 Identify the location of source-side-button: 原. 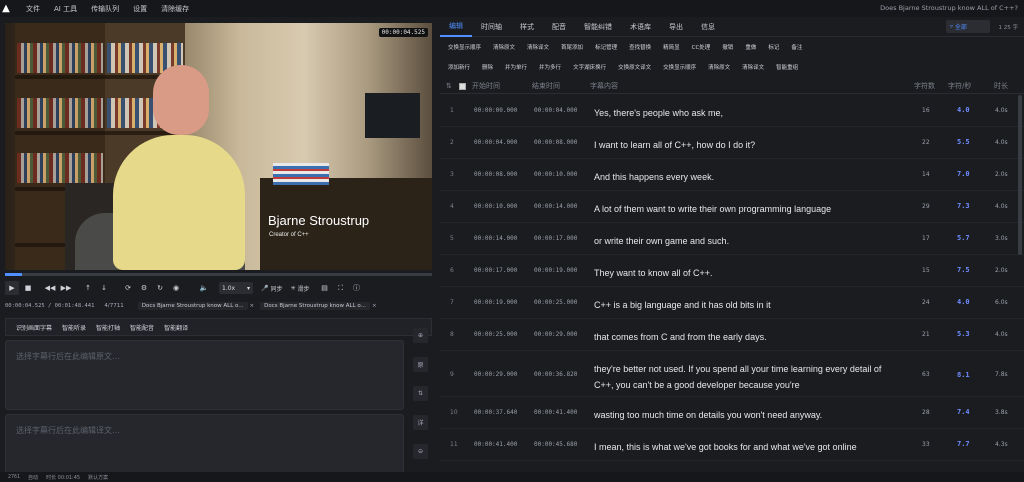
(420, 364).